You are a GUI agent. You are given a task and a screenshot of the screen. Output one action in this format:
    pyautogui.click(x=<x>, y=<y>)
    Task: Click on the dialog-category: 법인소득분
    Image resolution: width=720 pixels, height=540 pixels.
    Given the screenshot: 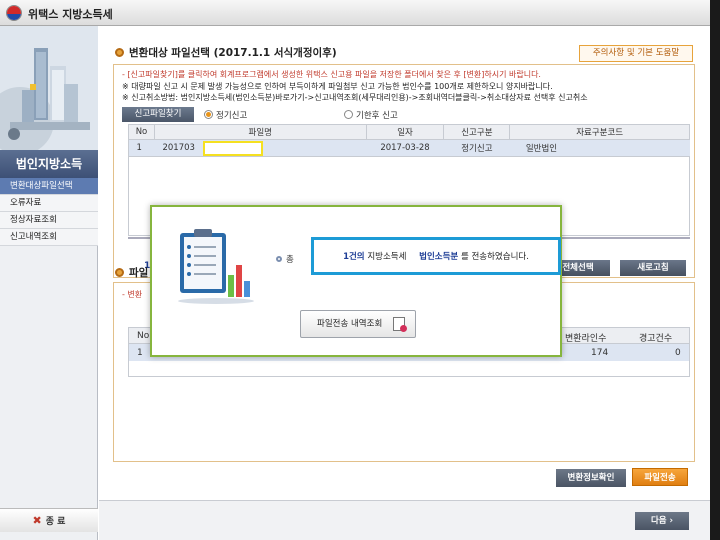 What is the action you would take?
    pyautogui.click(x=439, y=257)
    